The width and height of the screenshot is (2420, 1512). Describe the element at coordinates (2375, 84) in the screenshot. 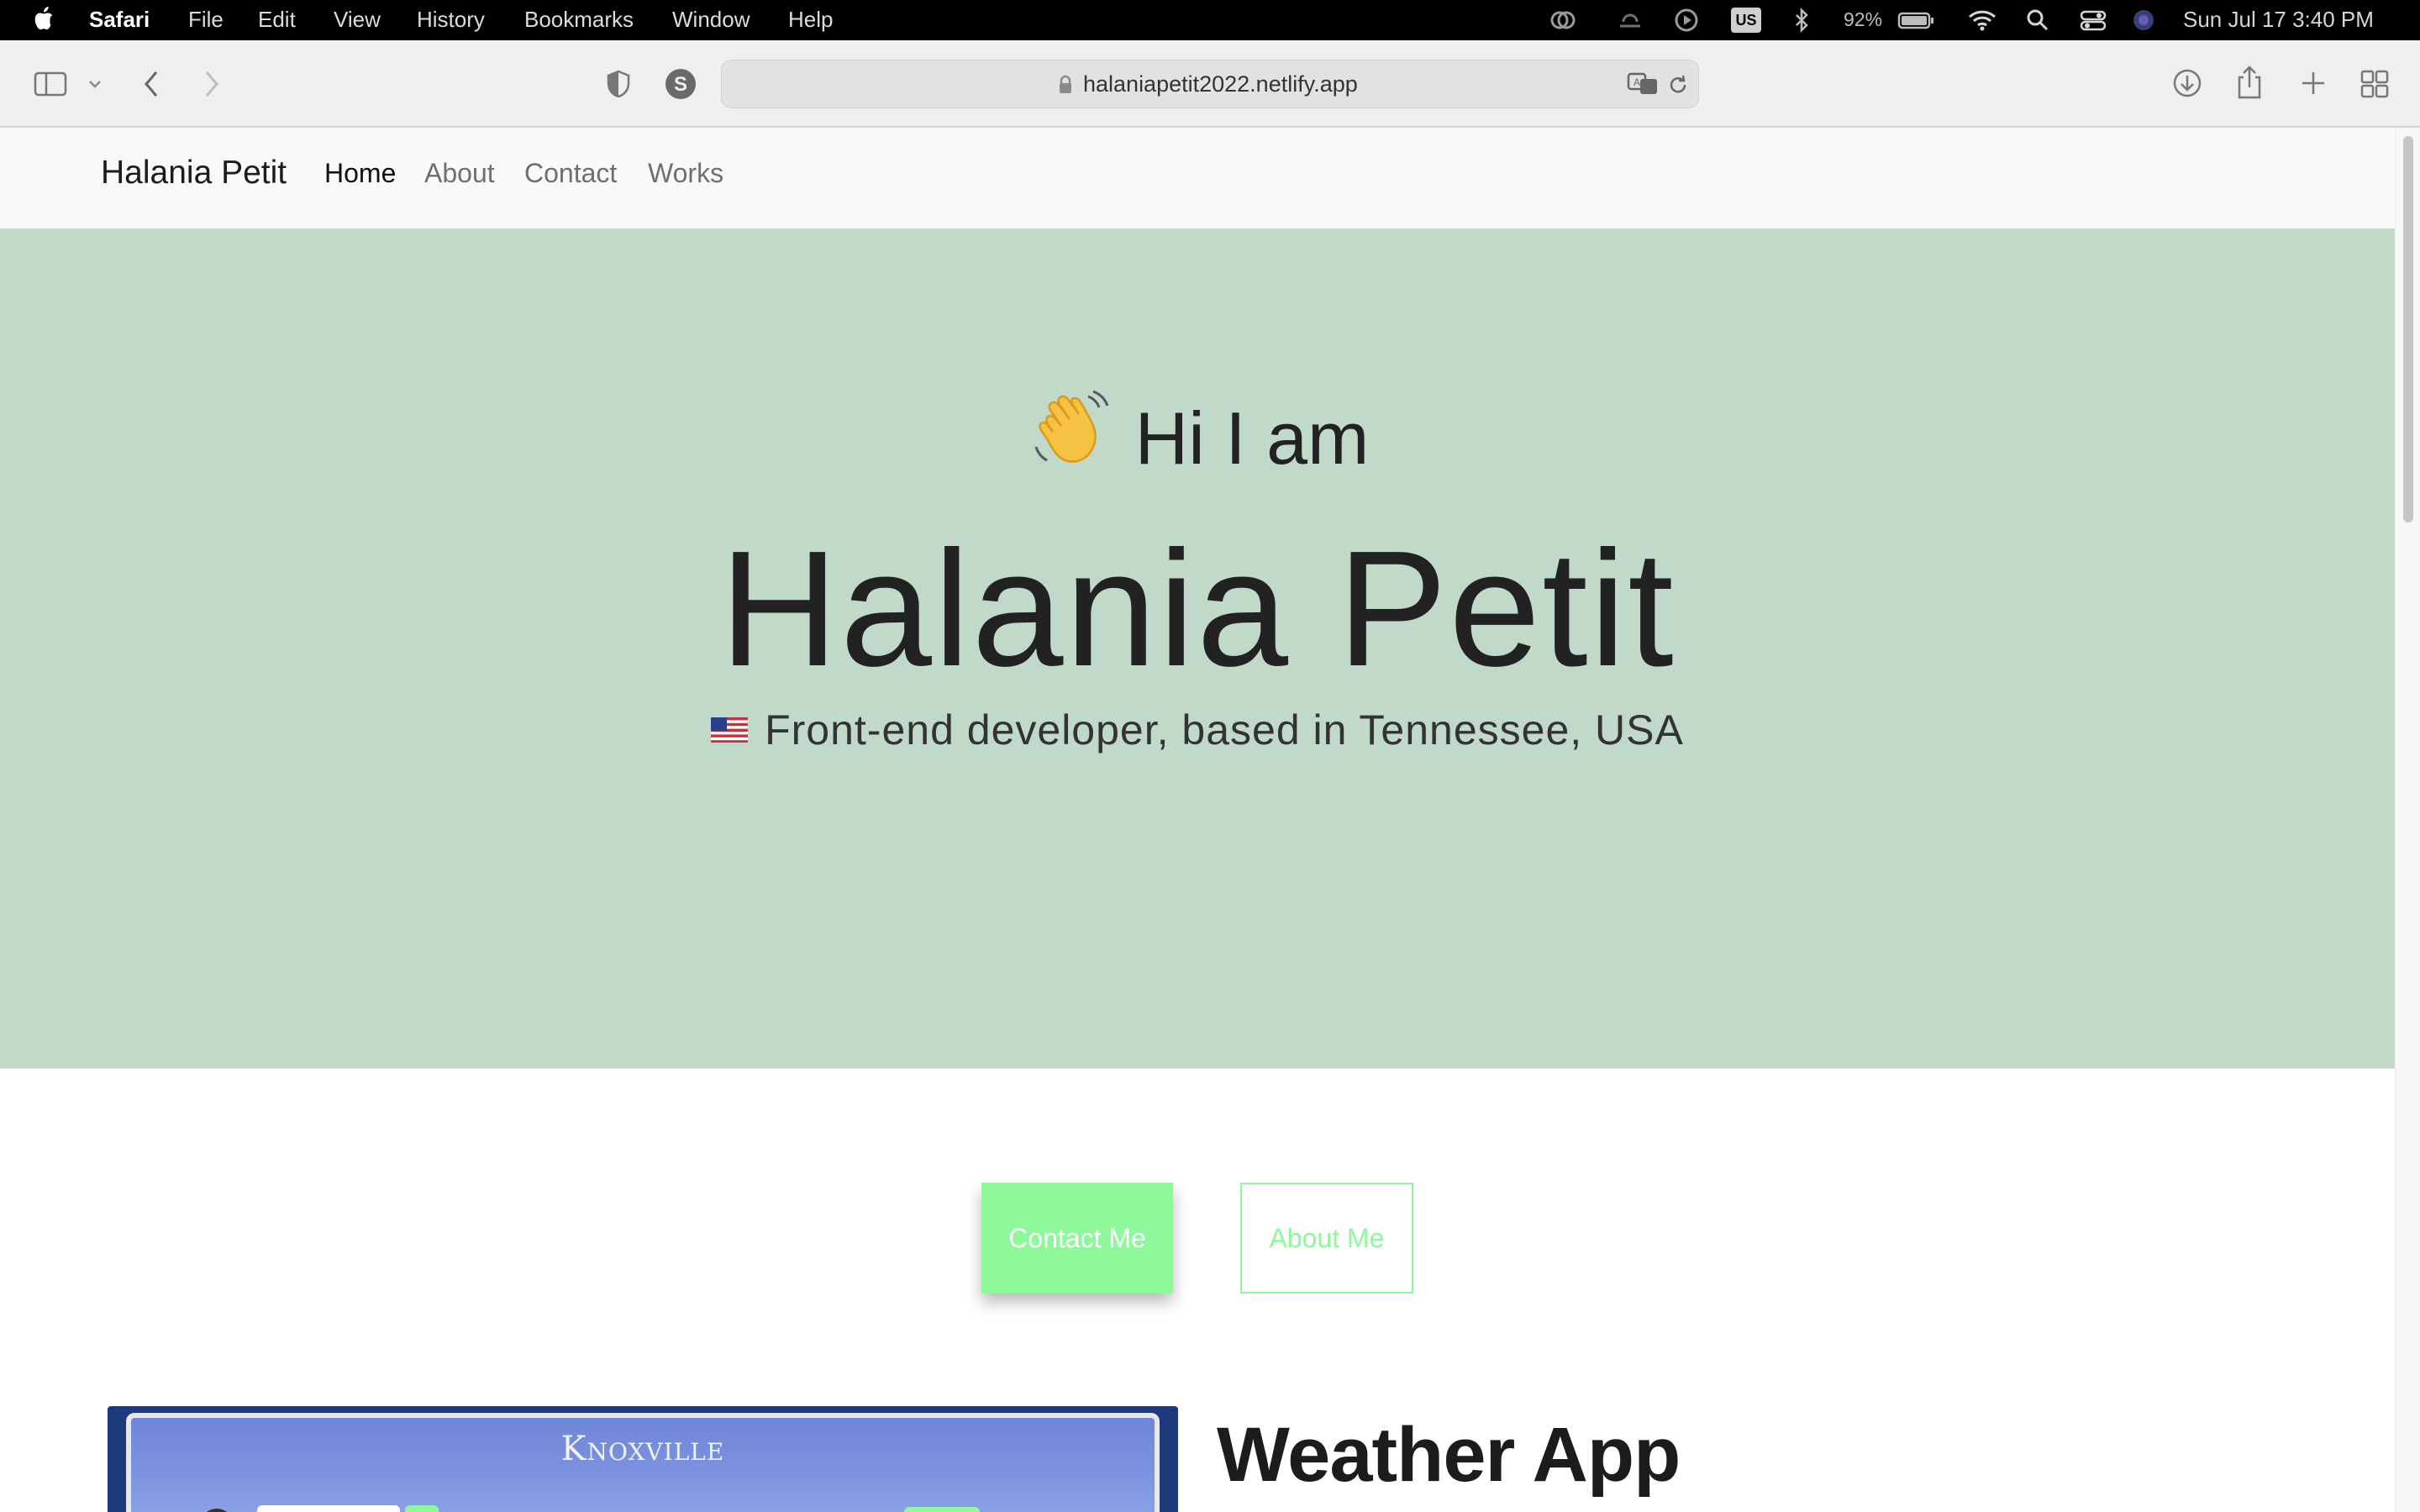

I see `tab-overview-icon` at that location.